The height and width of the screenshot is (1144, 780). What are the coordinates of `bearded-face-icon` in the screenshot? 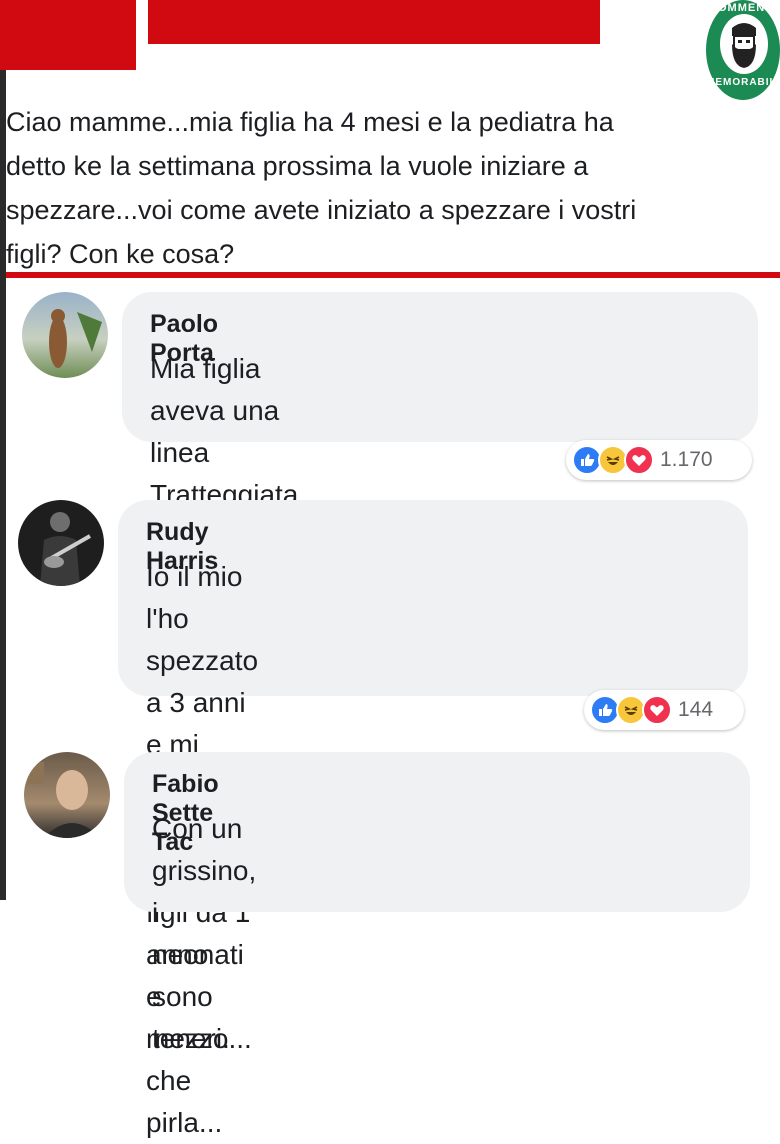 It's located at (744, 44).